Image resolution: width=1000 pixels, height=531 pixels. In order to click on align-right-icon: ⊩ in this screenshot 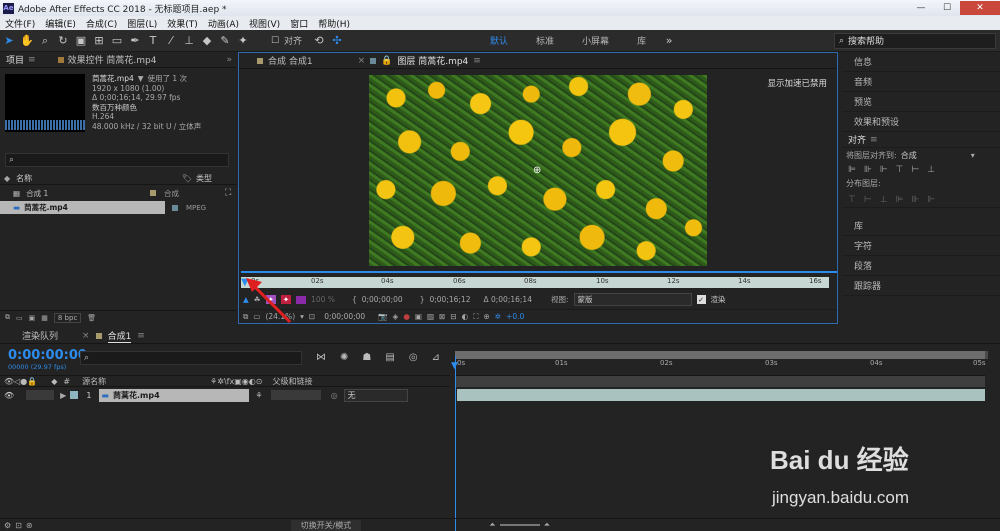, I will do `click(884, 170)`.